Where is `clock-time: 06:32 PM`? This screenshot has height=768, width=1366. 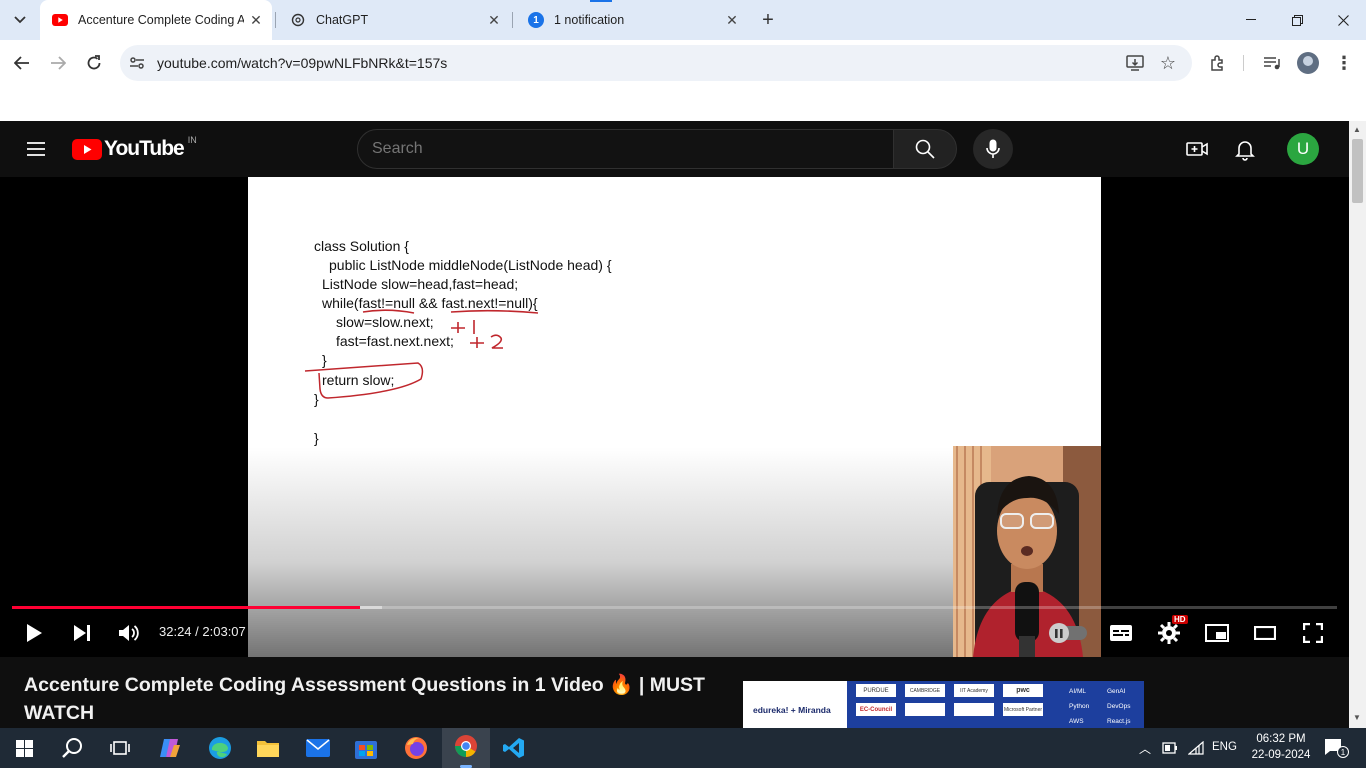
clock-time: 06:32 PM is located at coordinates (1281, 739).